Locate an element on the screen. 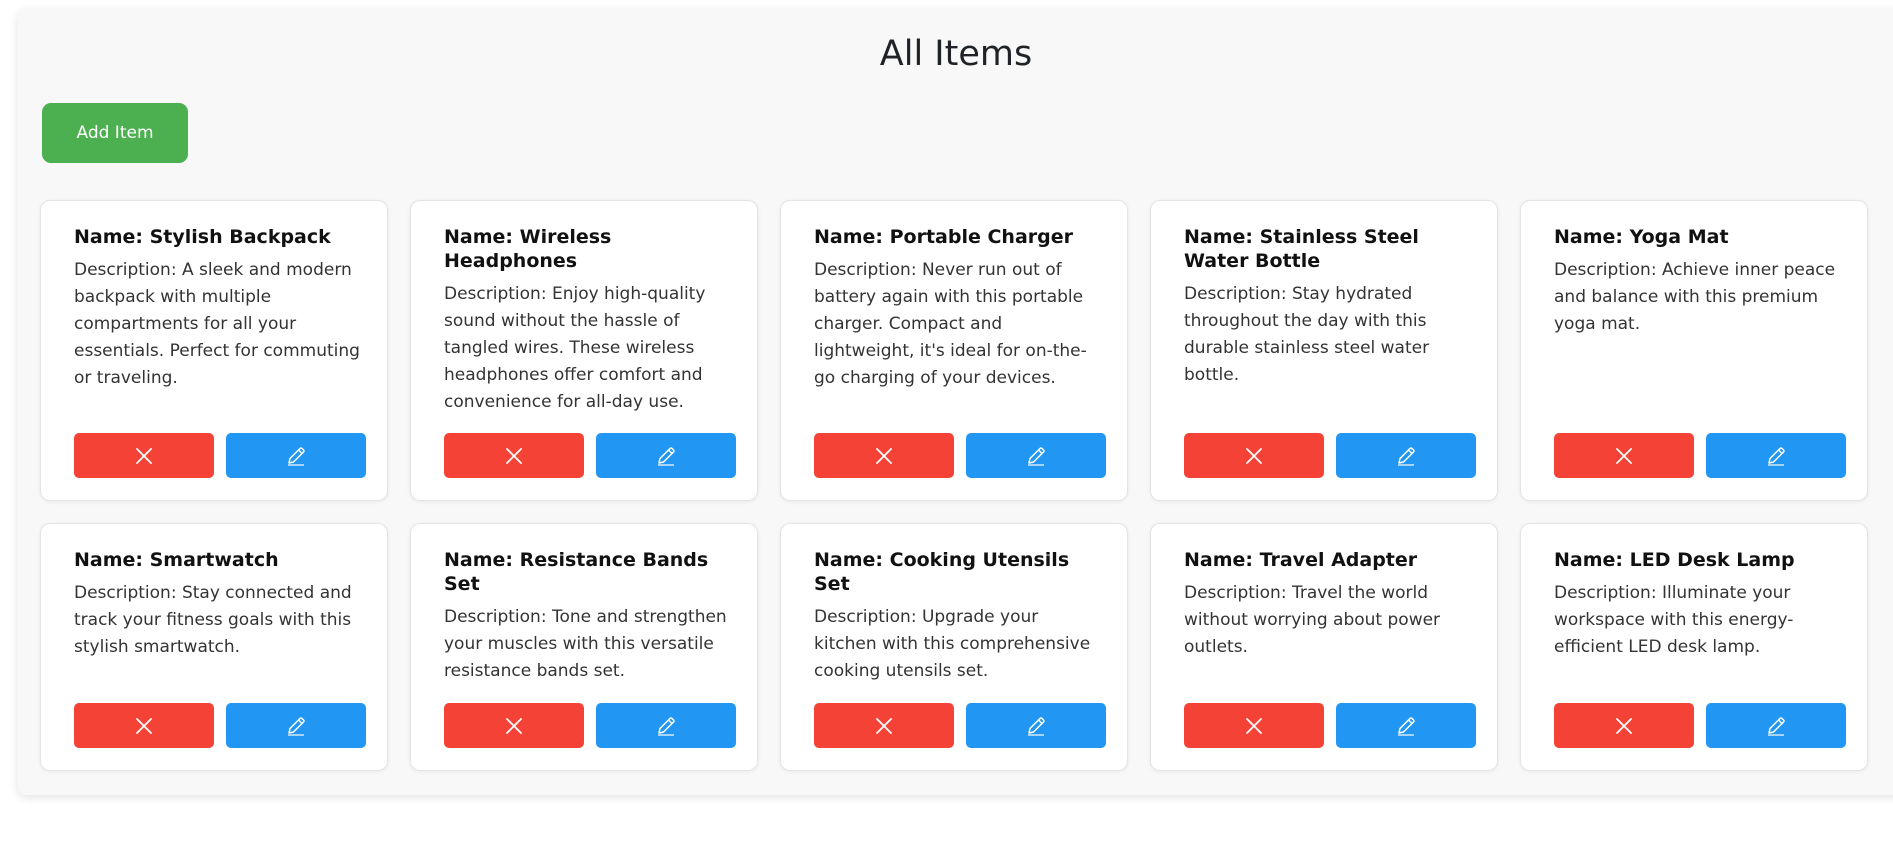 The image size is (1893, 867). add-item-button: Add Item is located at coordinates (115, 133).